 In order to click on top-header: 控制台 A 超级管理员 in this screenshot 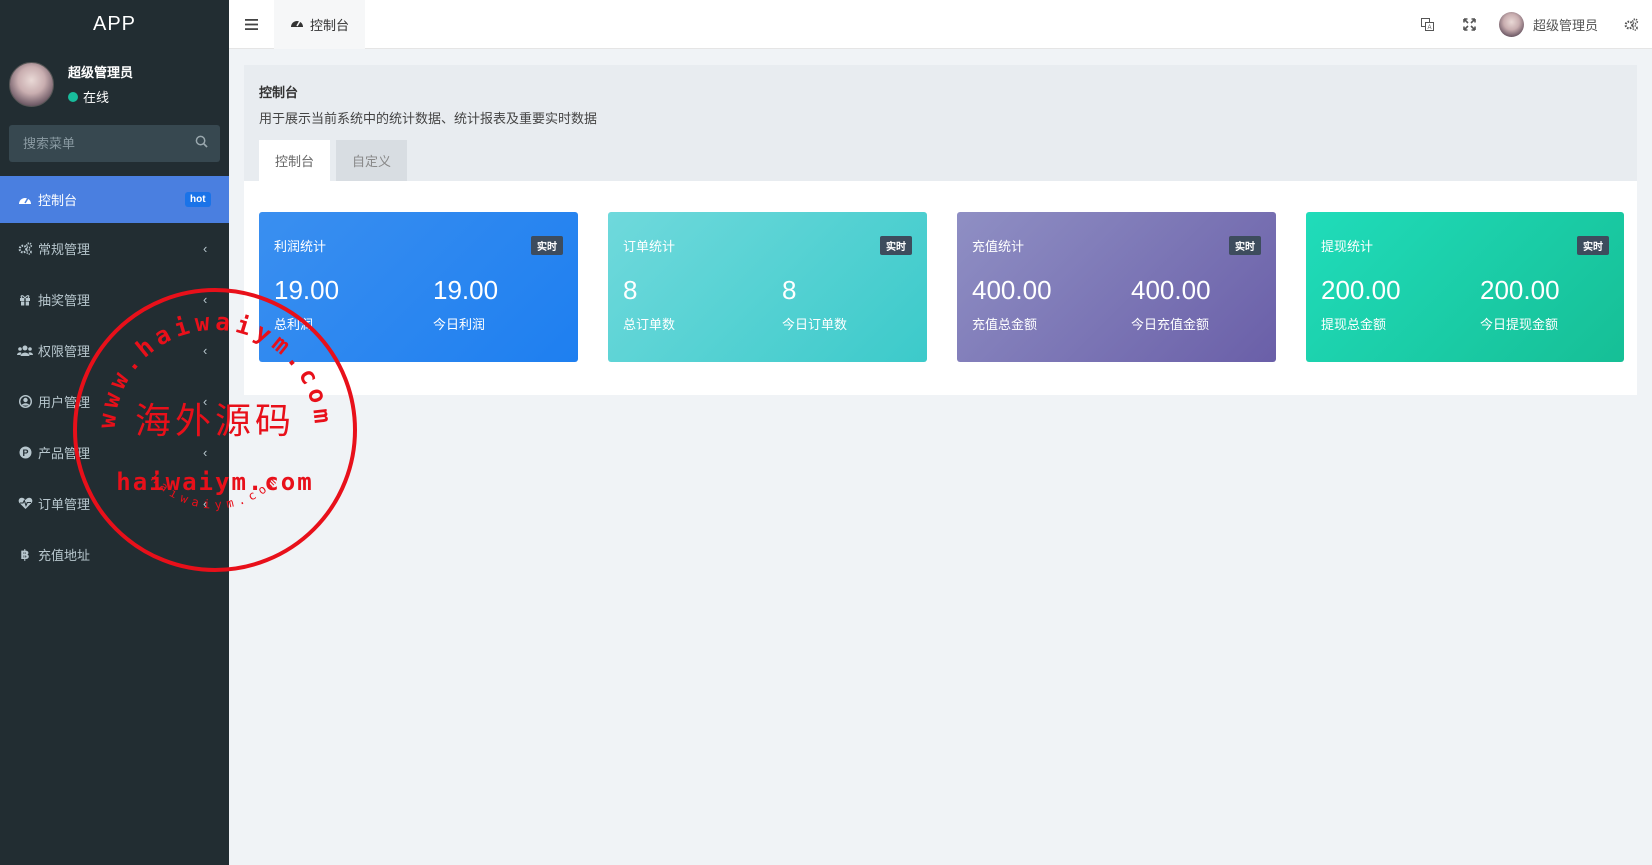, I will do `click(940, 24)`.